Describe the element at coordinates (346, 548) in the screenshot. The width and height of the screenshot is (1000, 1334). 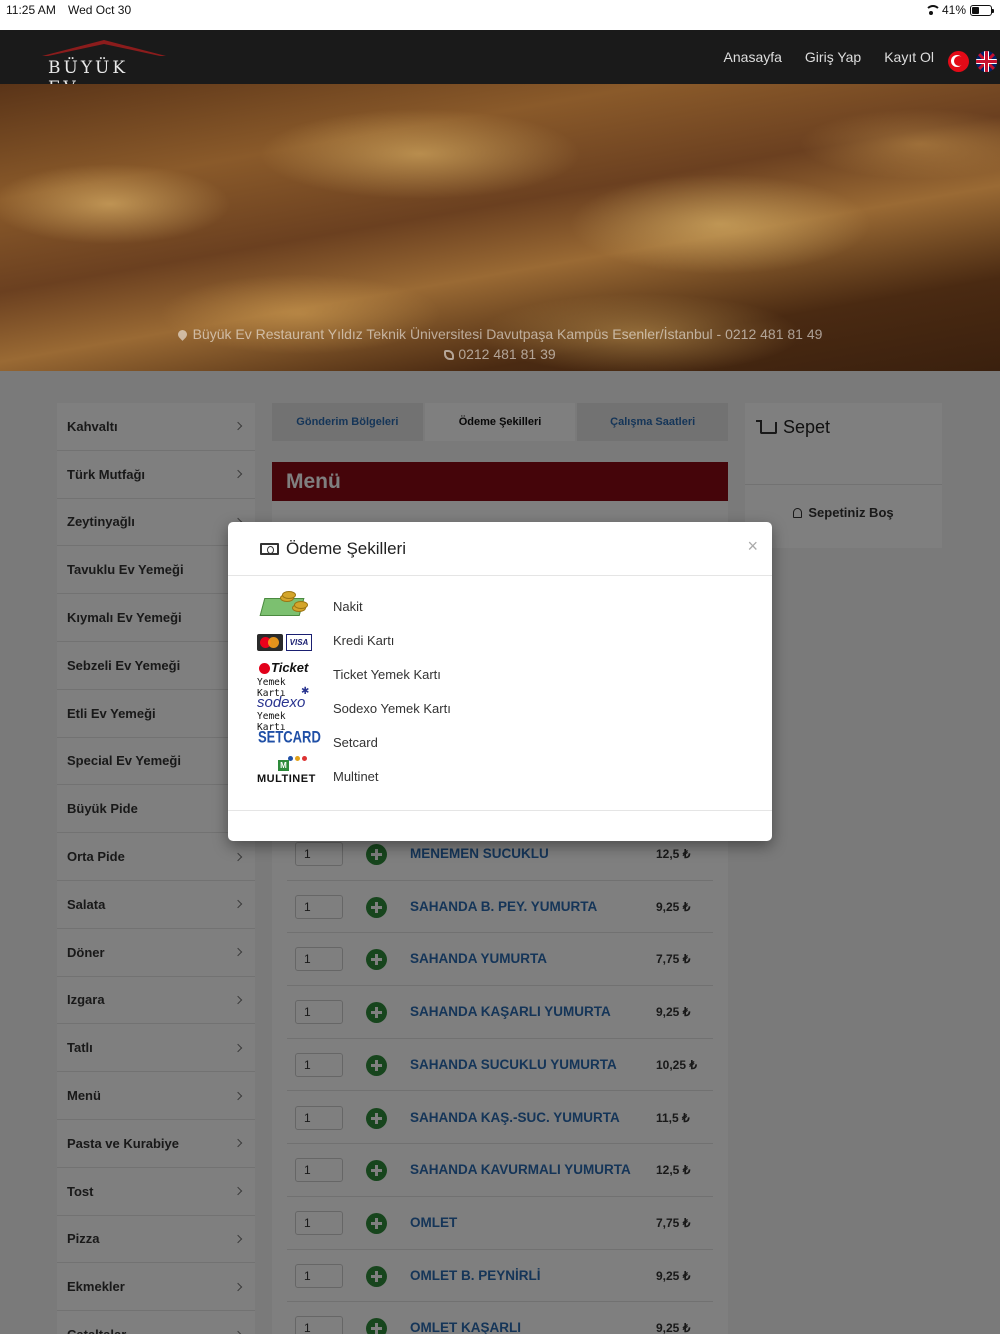
I see `modal-title: Ödeme Şekilleri` at that location.